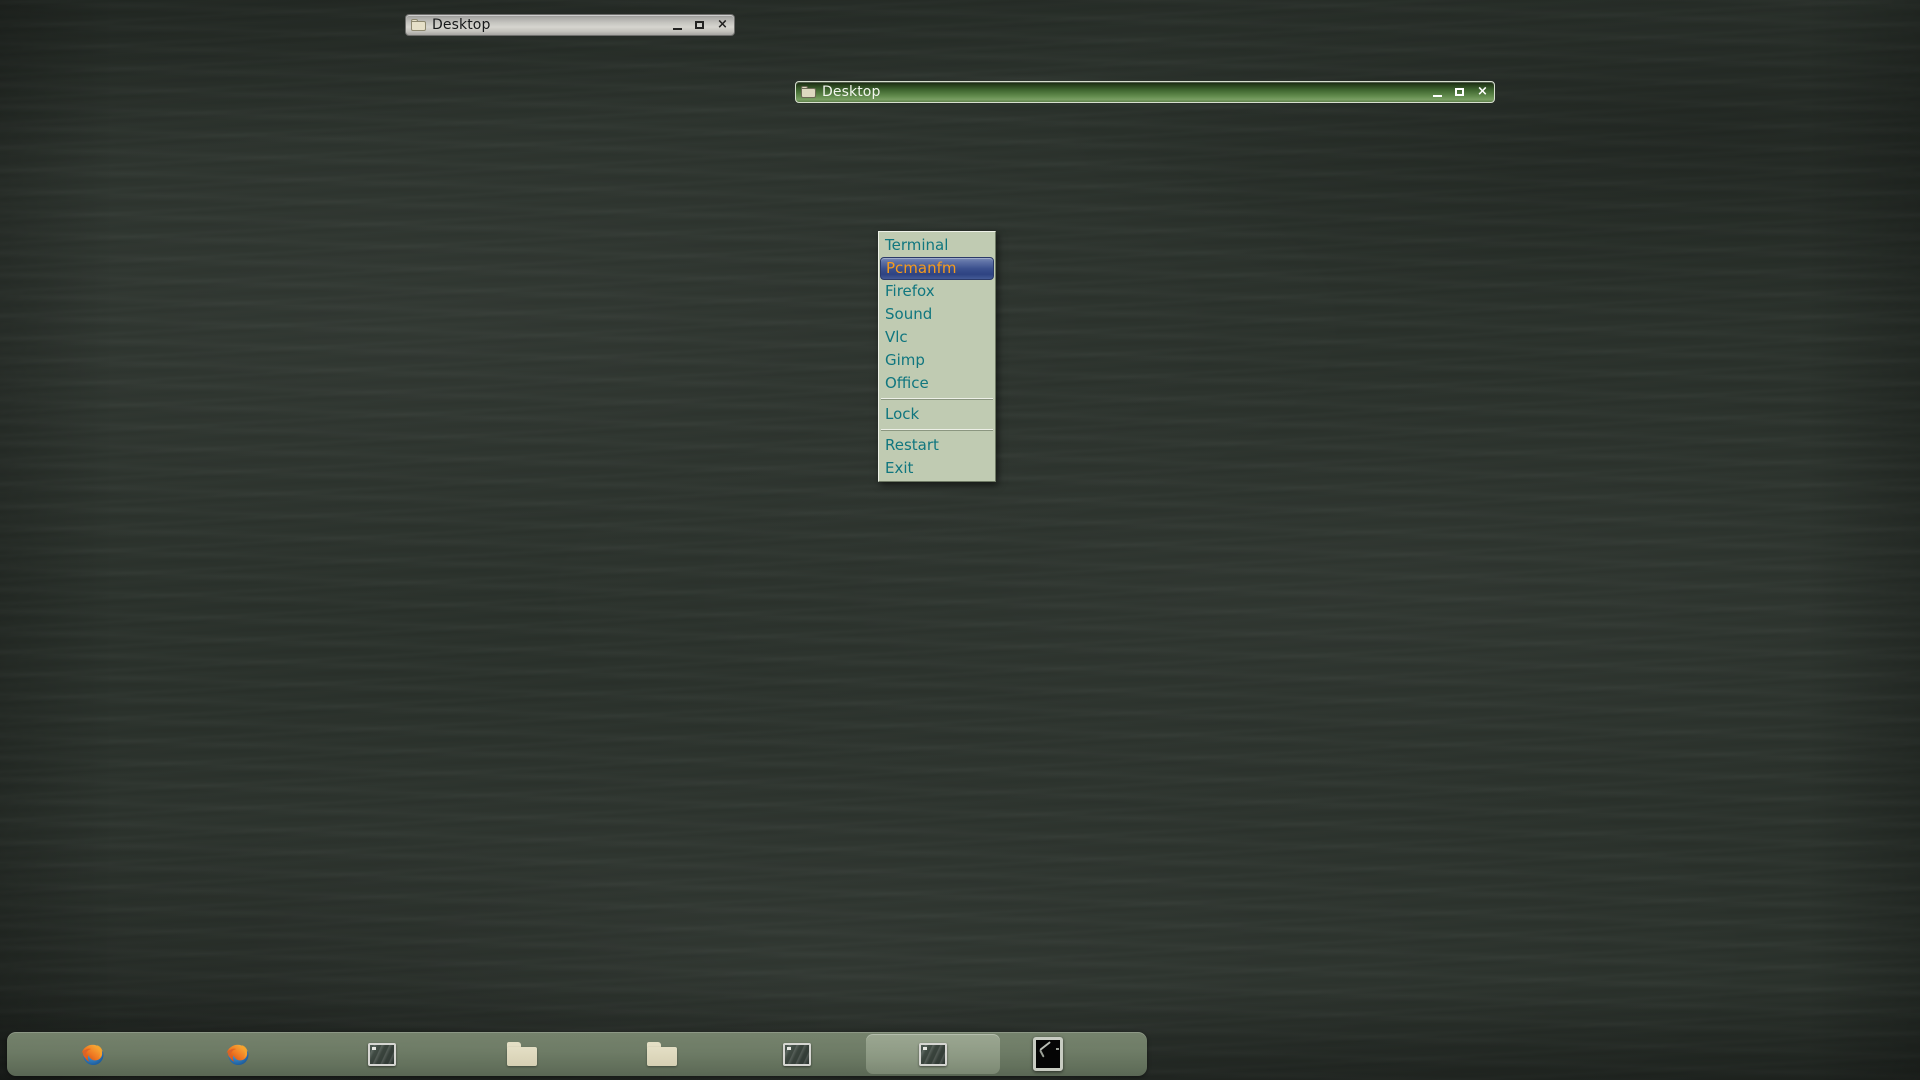  Describe the element at coordinates (902, 414) in the screenshot. I see `menu-item-label: Lock` at that location.